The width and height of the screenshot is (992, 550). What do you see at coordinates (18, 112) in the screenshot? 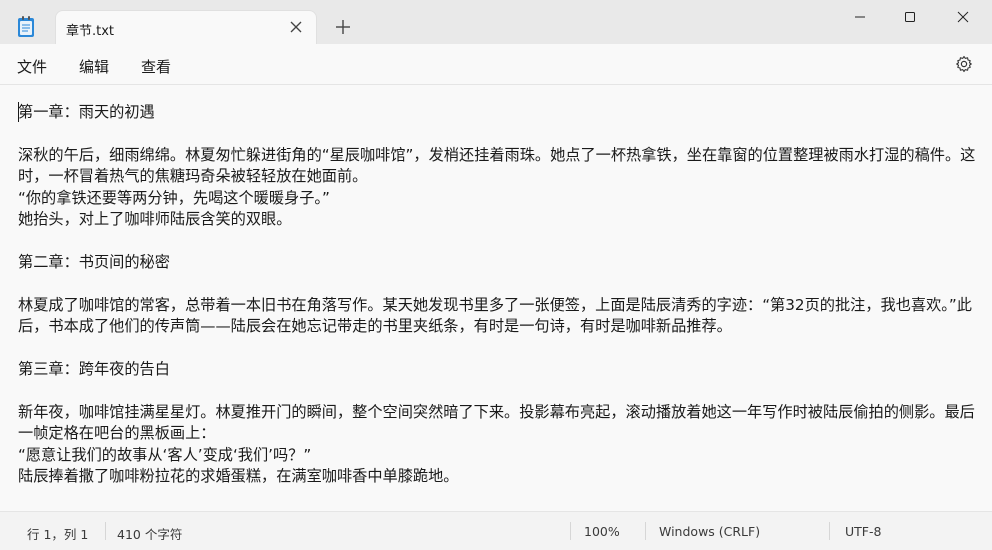
I see `text-caret` at bounding box center [18, 112].